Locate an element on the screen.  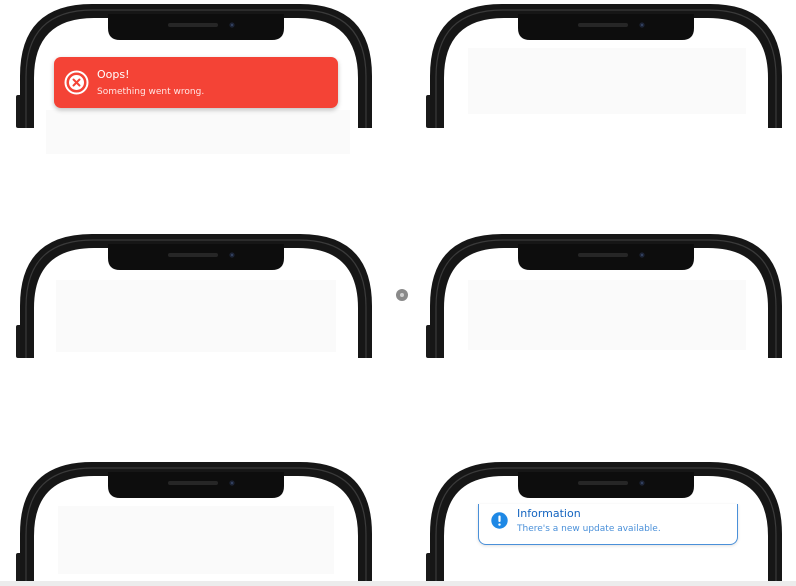
error-circle-x-icon is located at coordinates (76, 84).